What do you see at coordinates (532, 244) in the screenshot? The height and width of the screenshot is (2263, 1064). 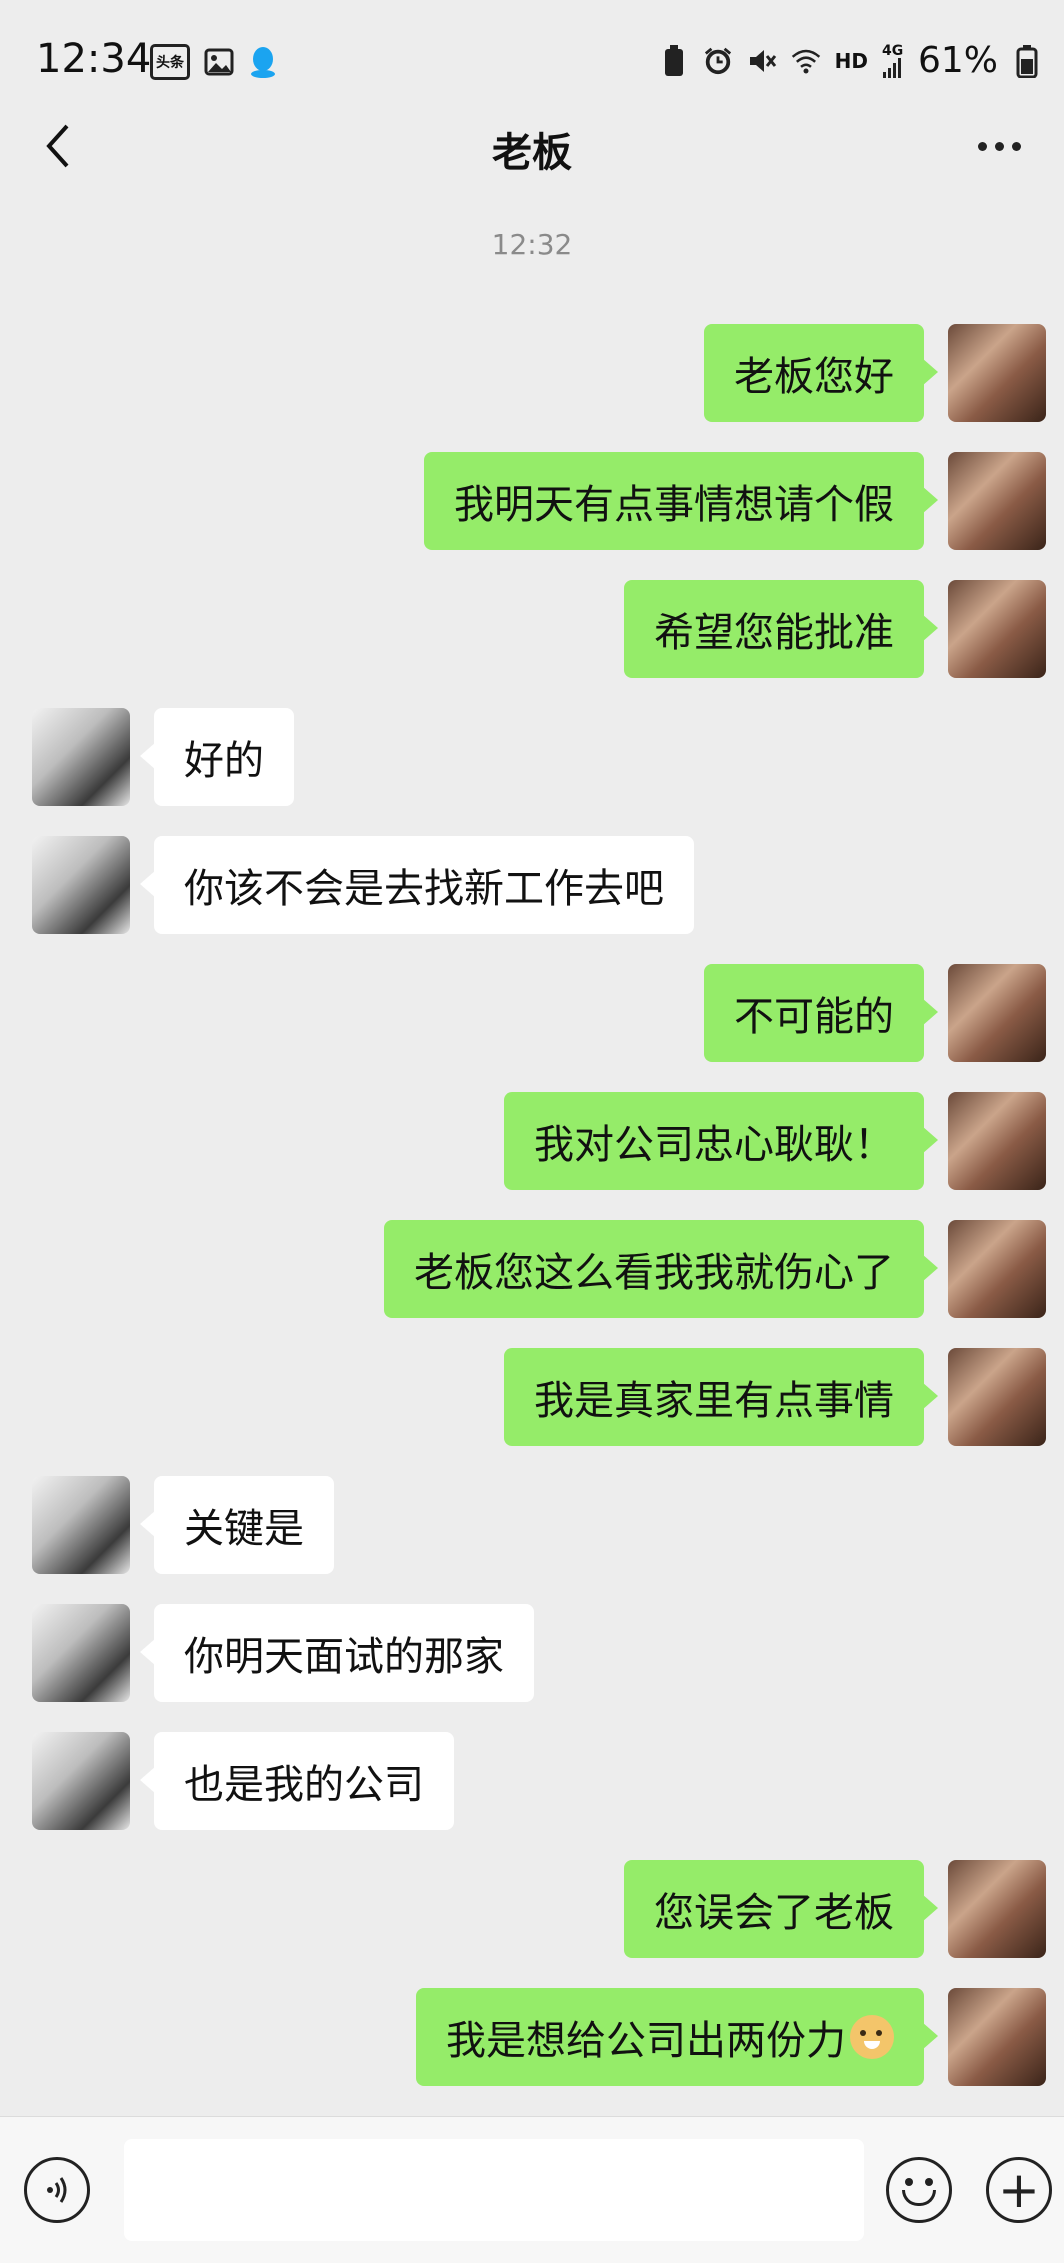 I see `message-timestamp: 12:32` at bounding box center [532, 244].